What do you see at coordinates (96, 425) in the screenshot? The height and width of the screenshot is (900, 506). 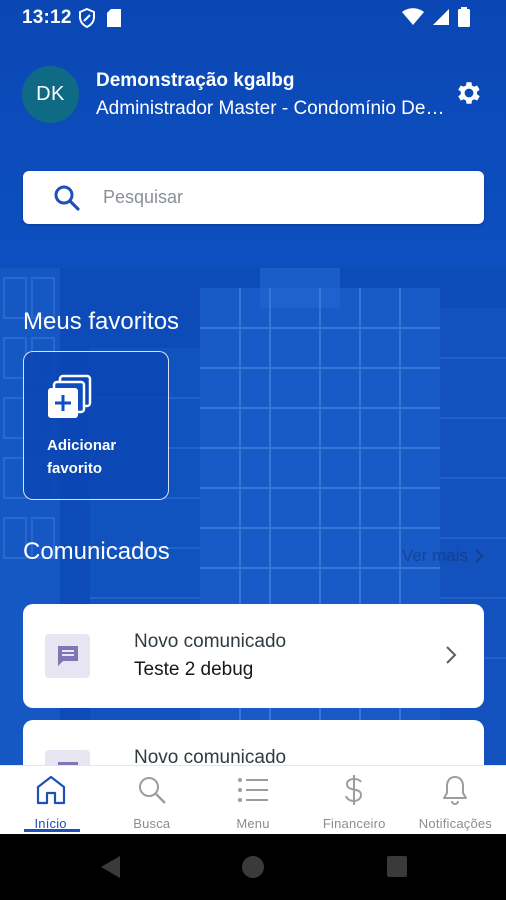 I see `add-favorite-button: Adicionar favorito` at bounding box center [96, 425].